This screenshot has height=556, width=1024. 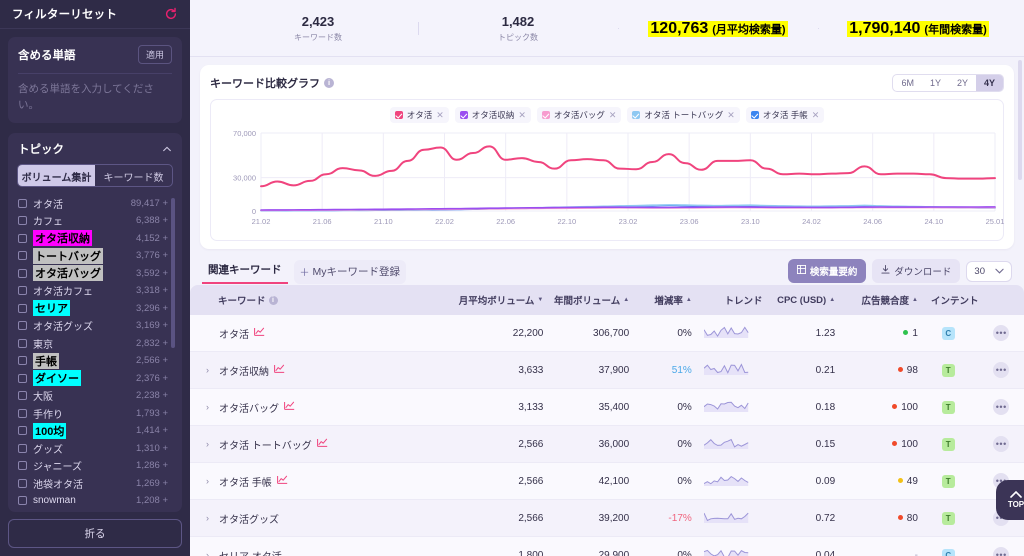 I want to click on page-size-select: 30, so click(x=989, y=271).